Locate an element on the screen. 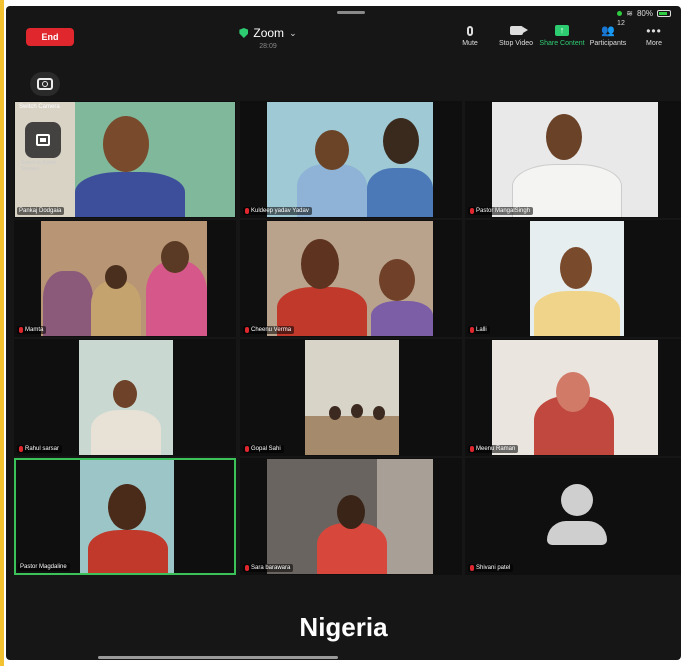 This screenshot has height=666, width=687. video-tile: Cheenu Verma is located at coordinates (351, 278).